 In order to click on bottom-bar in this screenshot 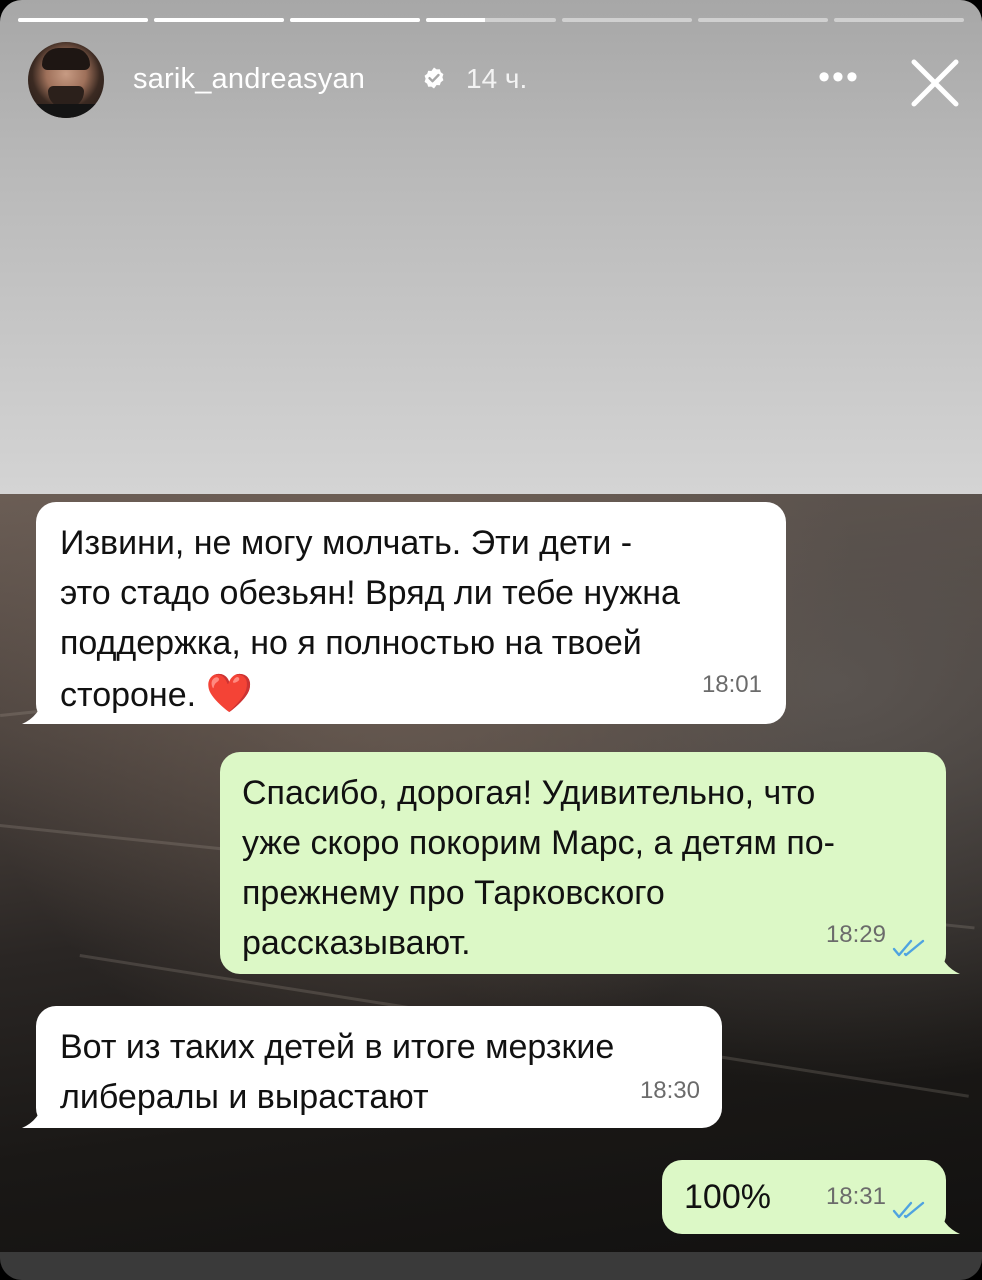, I will do `click(491, 1266)`.